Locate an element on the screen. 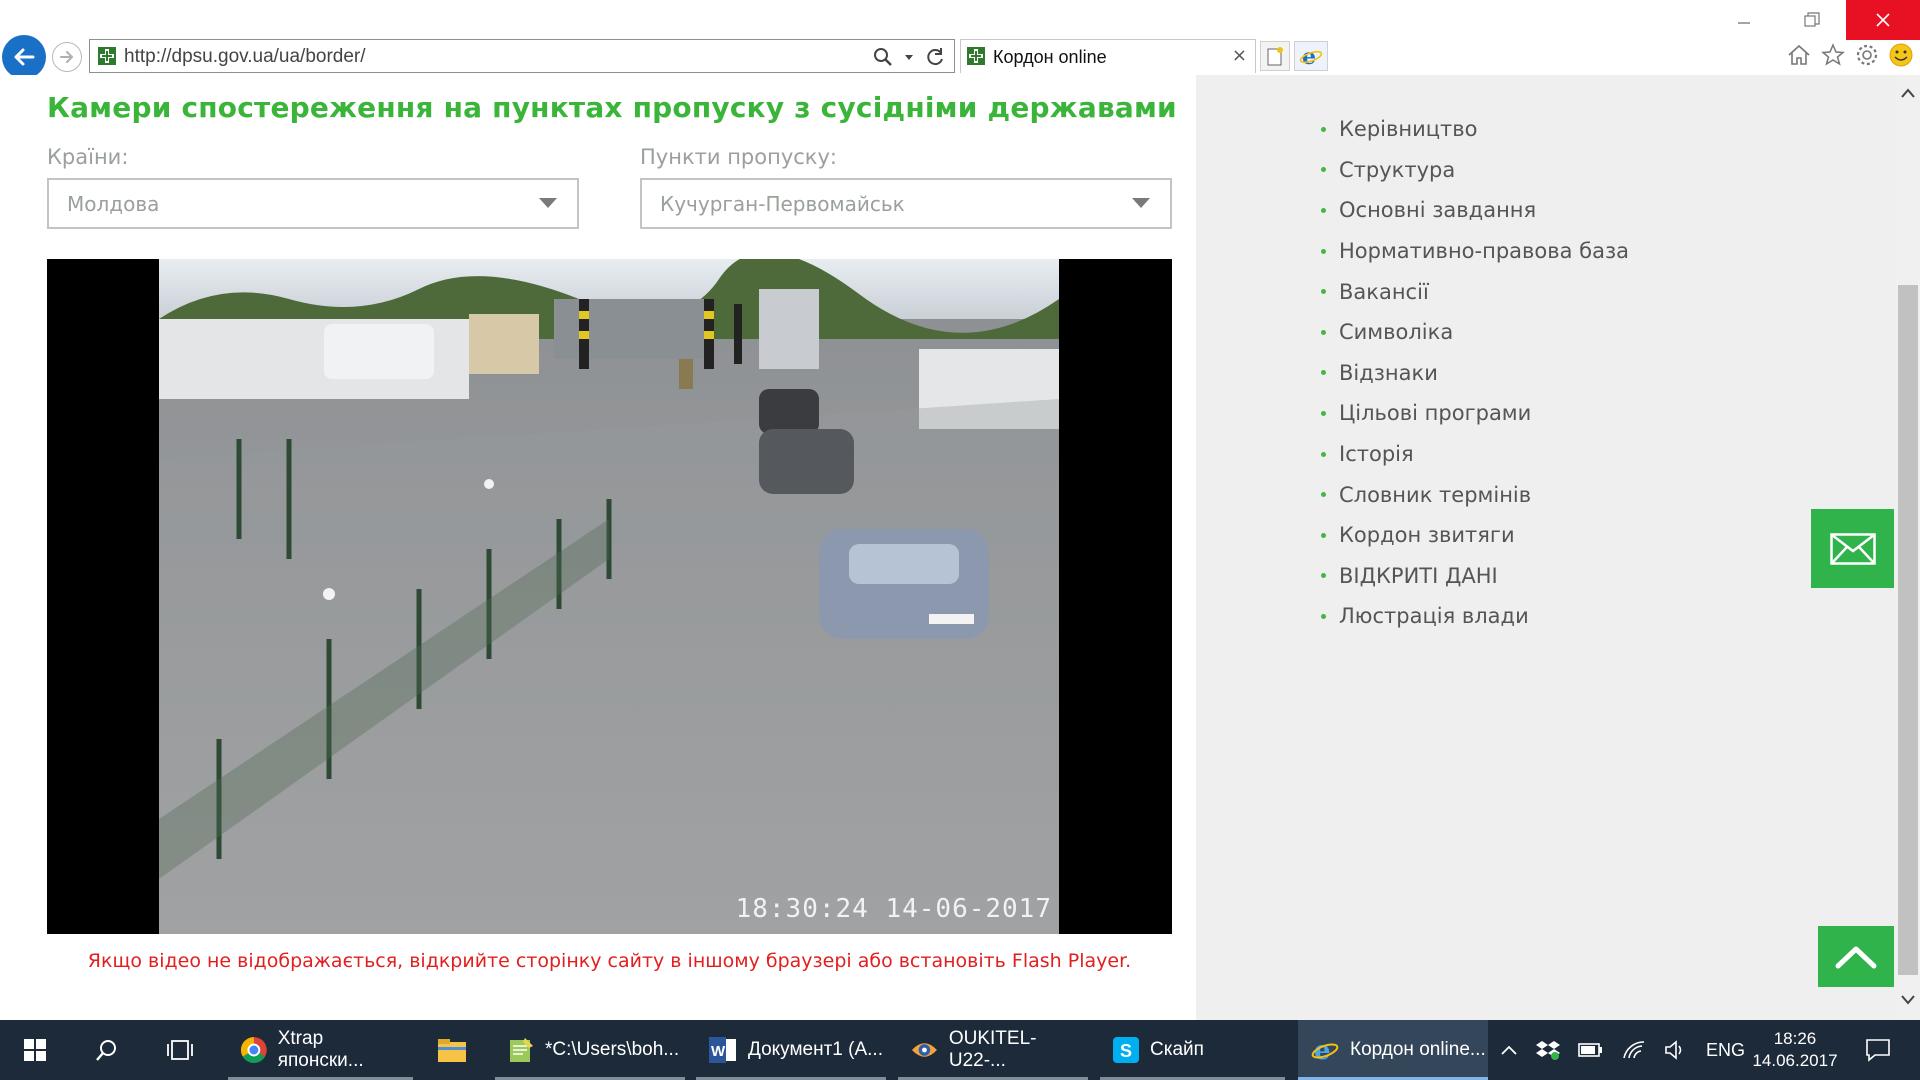 This screenshot has width=1920, height=1080. sidebar-item-awards: Відзнаки is located at coordinates (1475, 373).